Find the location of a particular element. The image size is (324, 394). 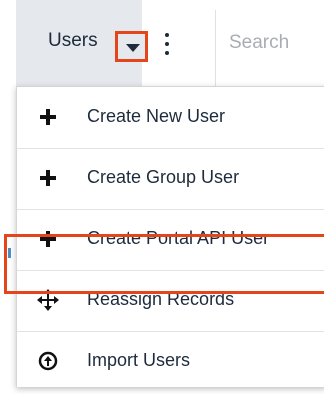

menu-item-create-group-user: Create Group User is located at coordinates (170, 179).